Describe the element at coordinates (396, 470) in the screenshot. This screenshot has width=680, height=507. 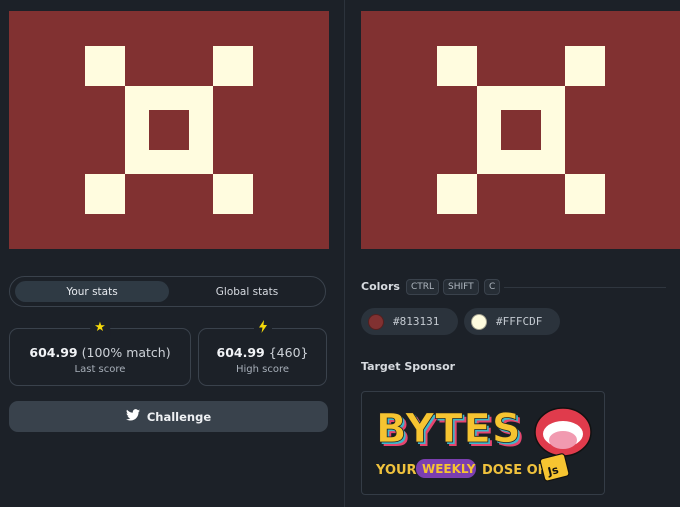
I see `svg-text: YOUR` at that location.